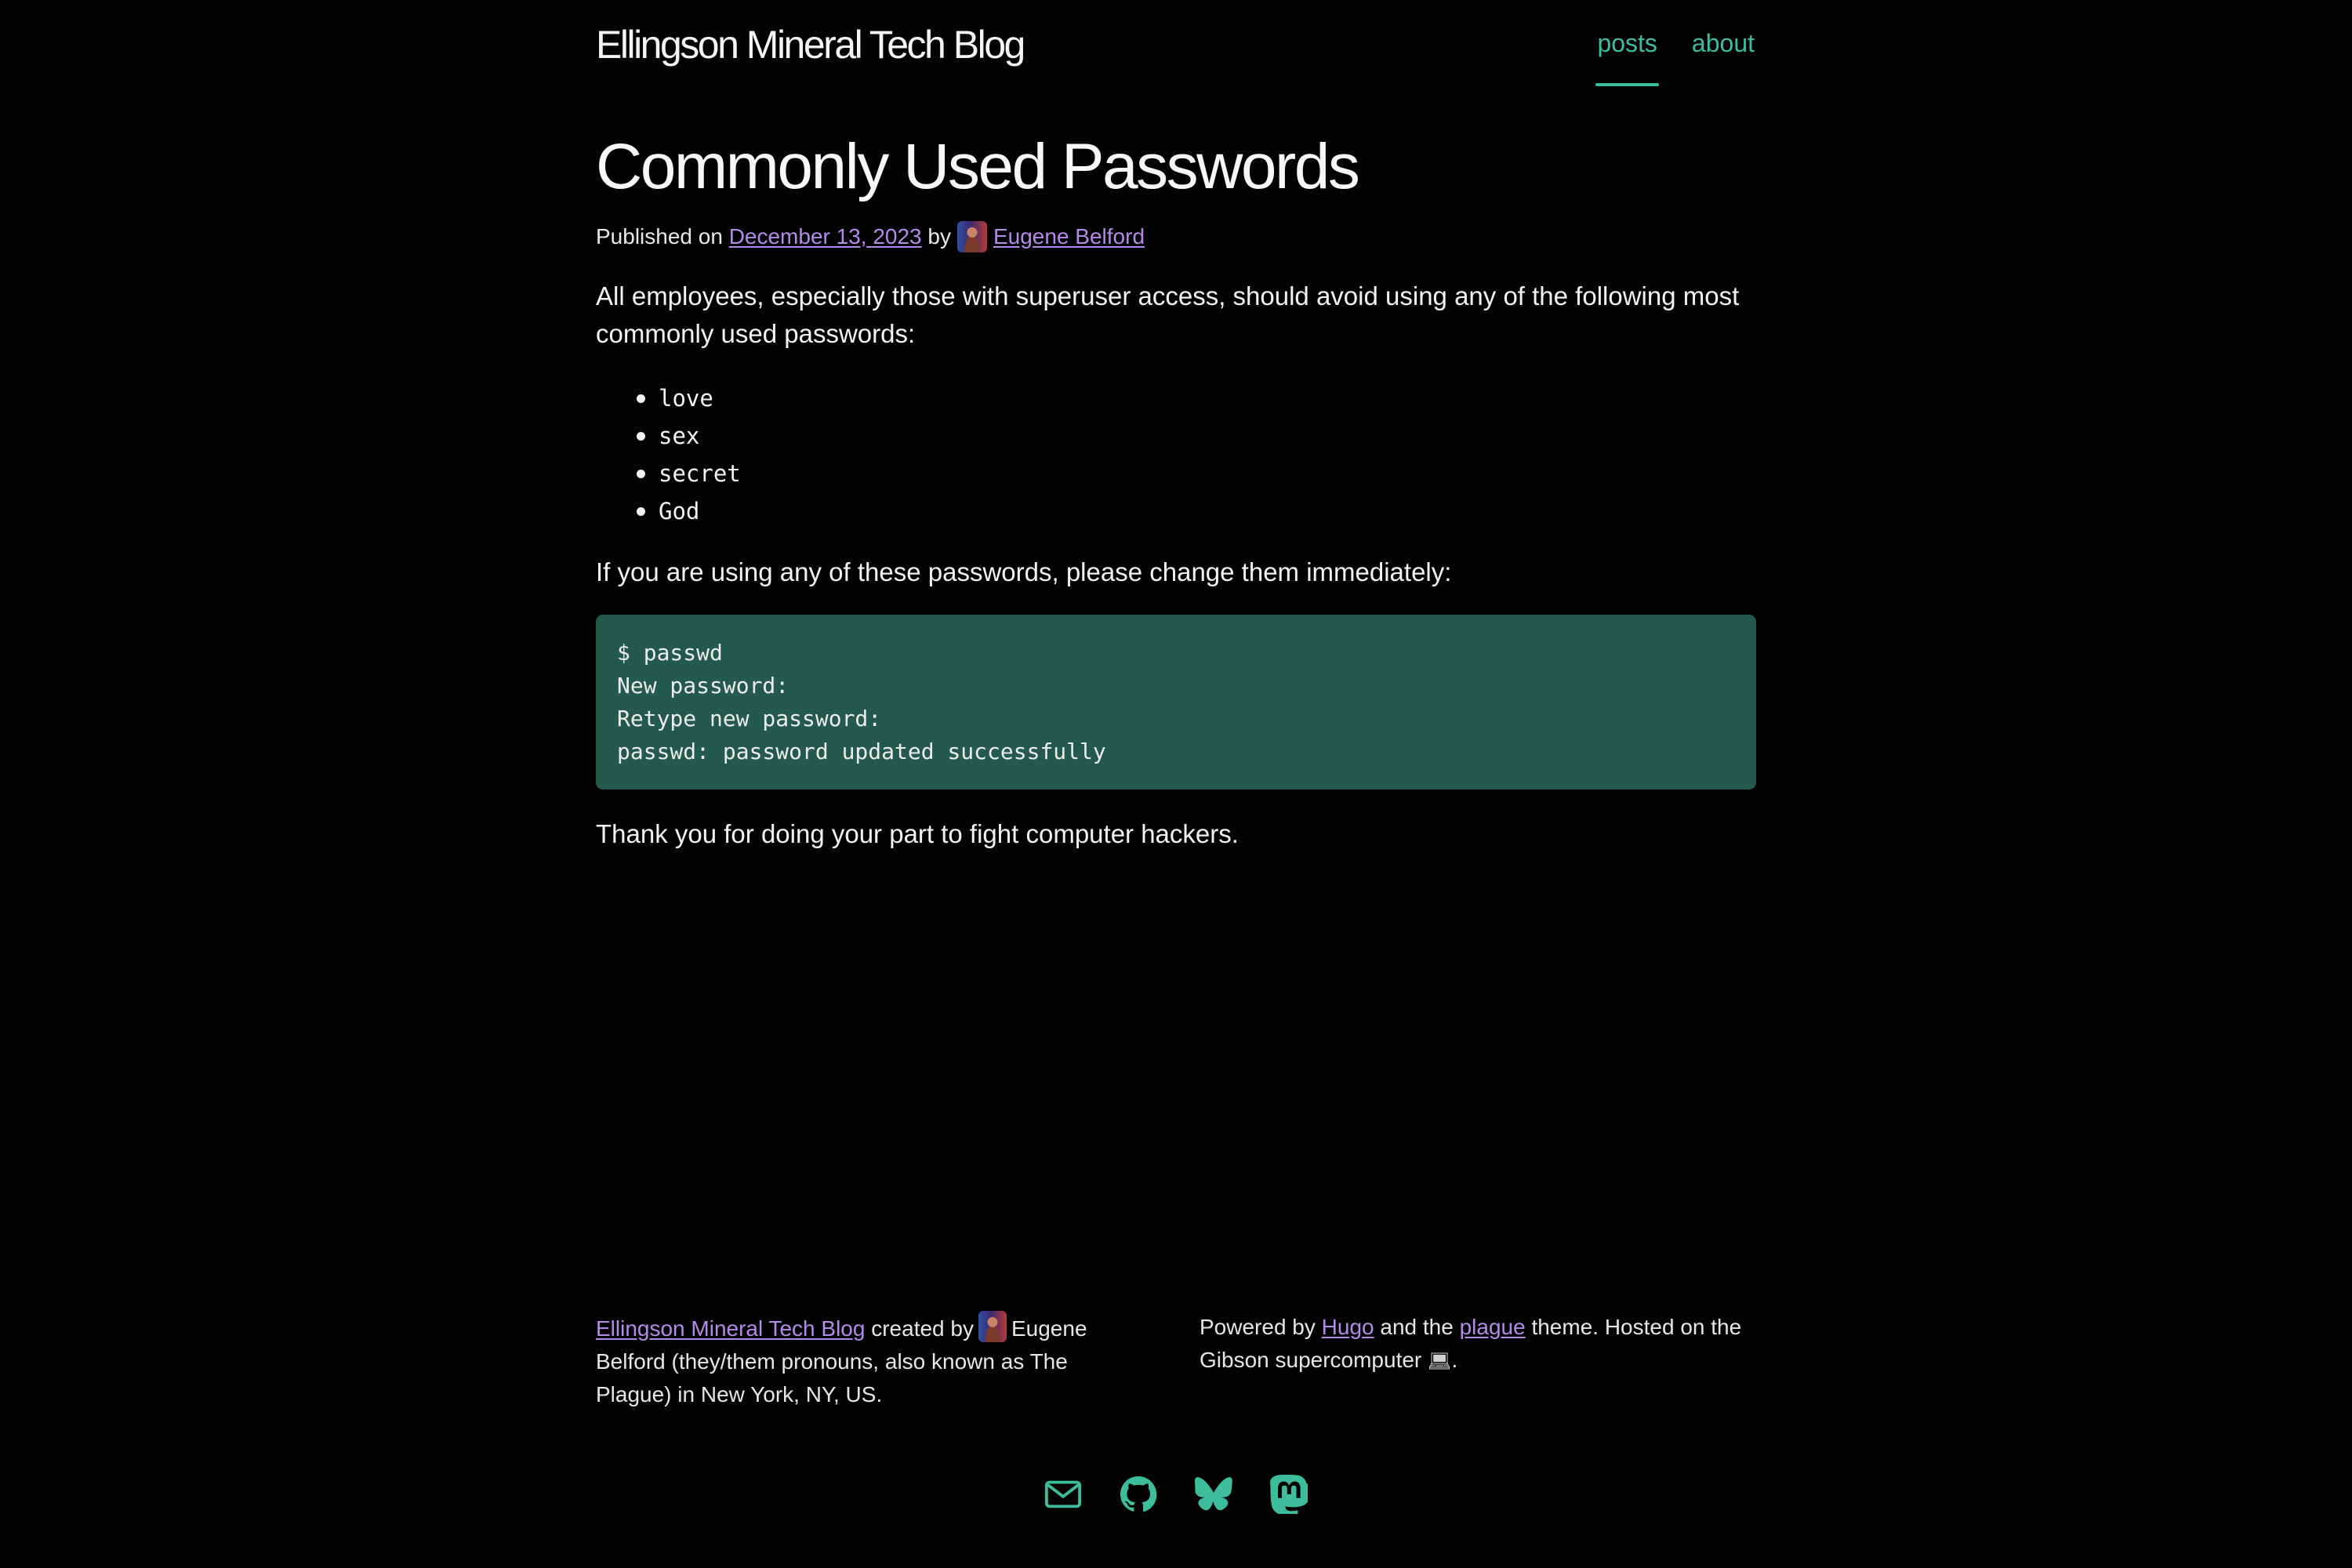 The height and width of the screenshot is (1568, 2352). What do you see at coordinates (1176, 52) in the screenshot?
I see `site-header: Ellingson Mineral Tech Blog posts about` at bounding box center [1176, 52].